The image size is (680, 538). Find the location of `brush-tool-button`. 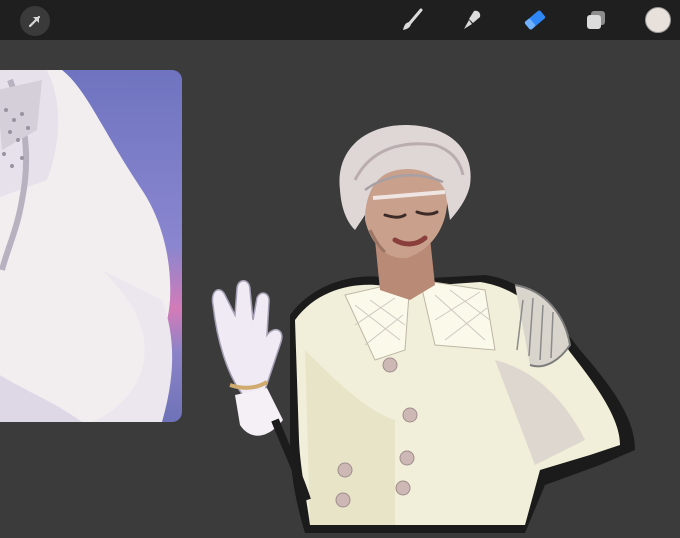

brush-tool-button is located at coordinates (412, 20).